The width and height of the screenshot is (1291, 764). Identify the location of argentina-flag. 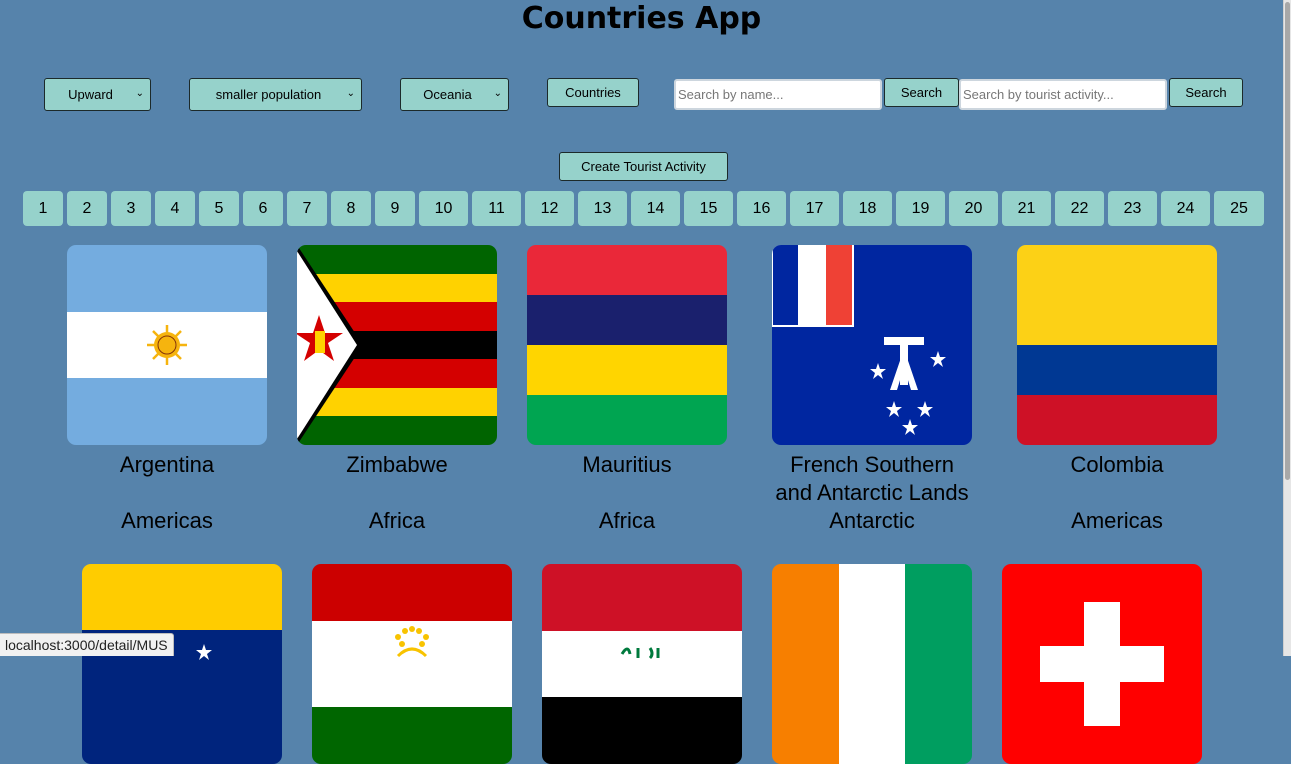
(167, 345).